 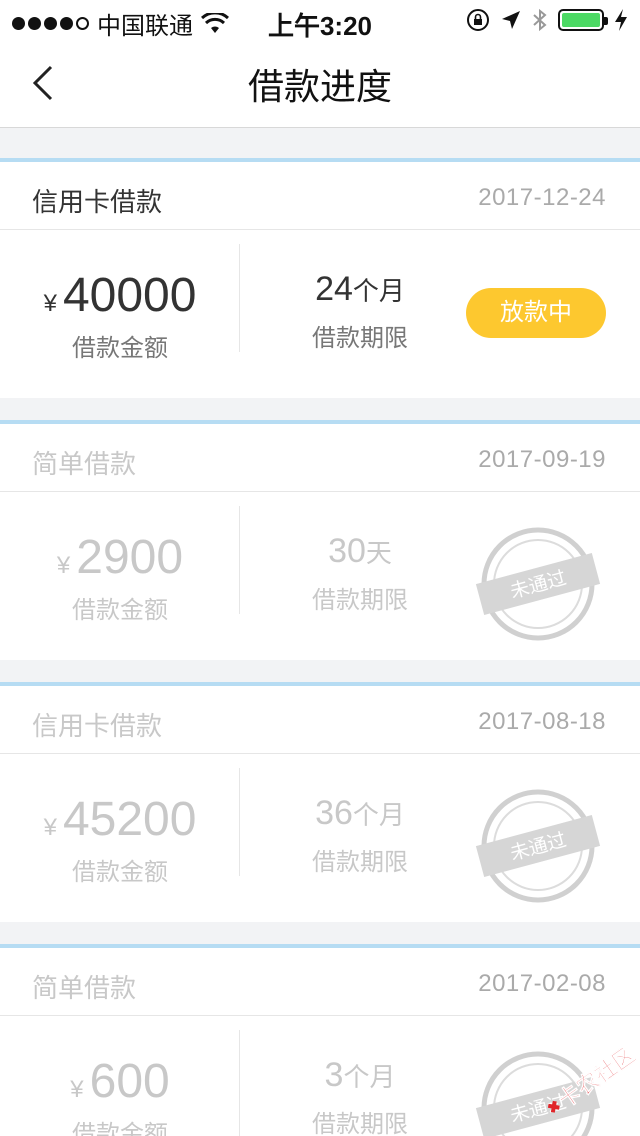 I want to click on battery-icon, so click(x=583, y=20).